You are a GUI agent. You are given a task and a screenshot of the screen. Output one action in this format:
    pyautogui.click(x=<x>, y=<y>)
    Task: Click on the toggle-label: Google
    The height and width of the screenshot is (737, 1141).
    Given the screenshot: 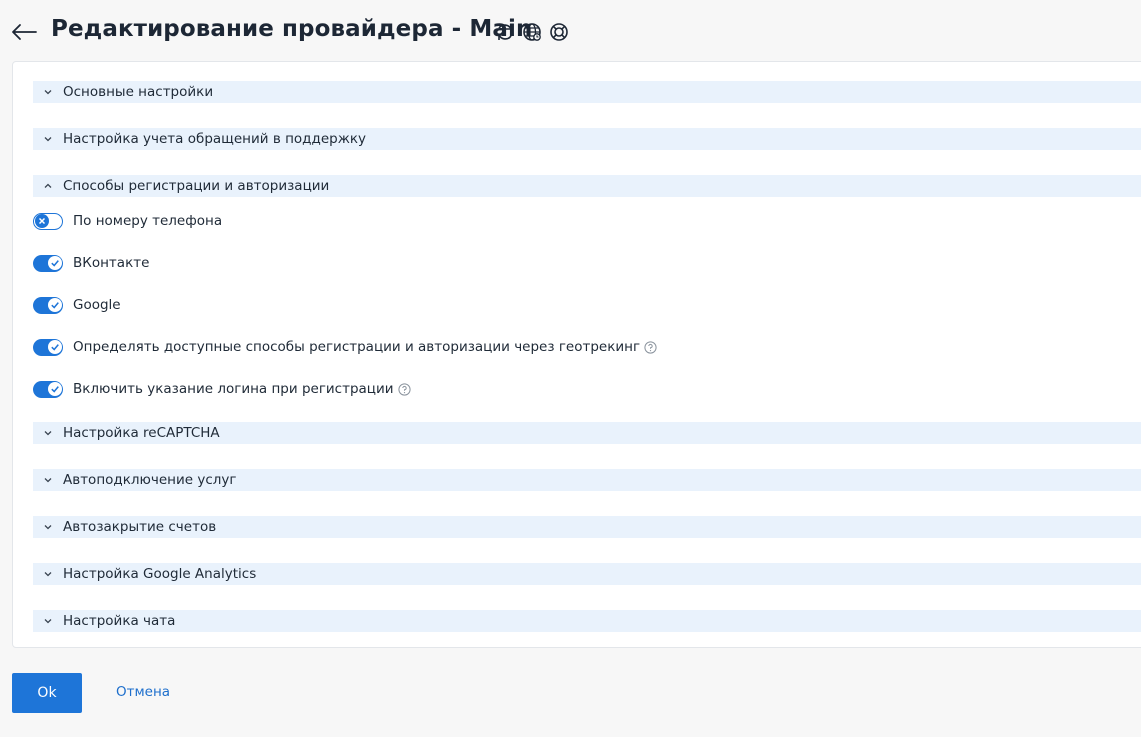 What is the action you would take?
    pyautogui.click(x=97, y=305)
    